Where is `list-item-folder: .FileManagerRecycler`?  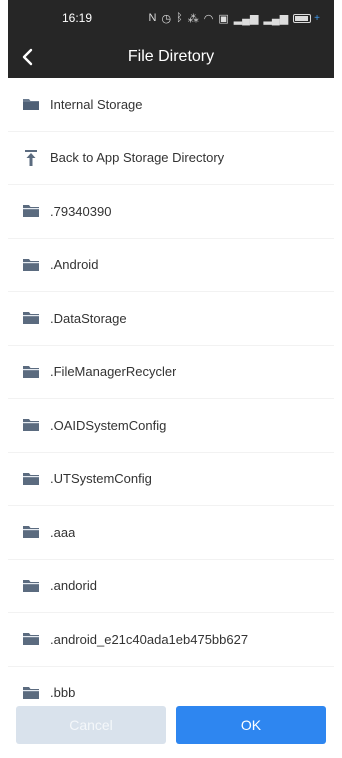
list-item-folder: .FileManagerRecycler is located at coordinates (171, 372).